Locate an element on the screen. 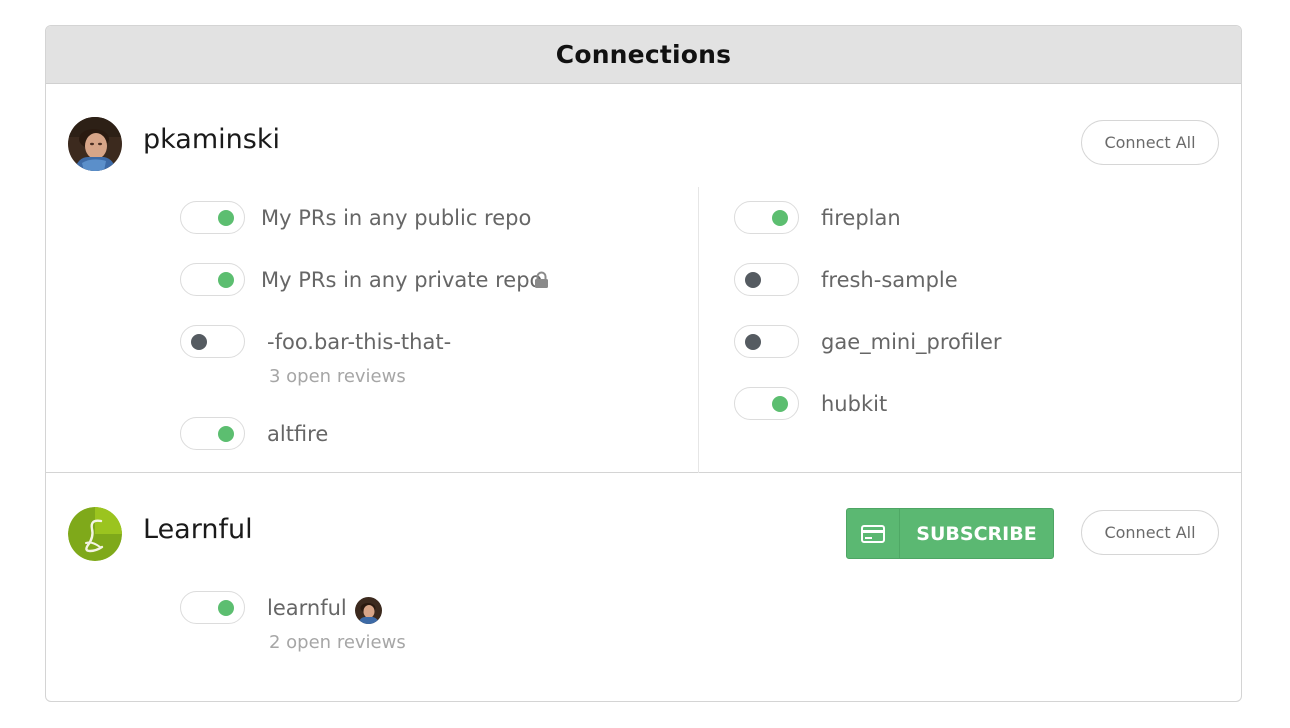 This screenshot has height=728, width=1290. toggle-gae-mini-profiler is located at coordinates (766, 341).